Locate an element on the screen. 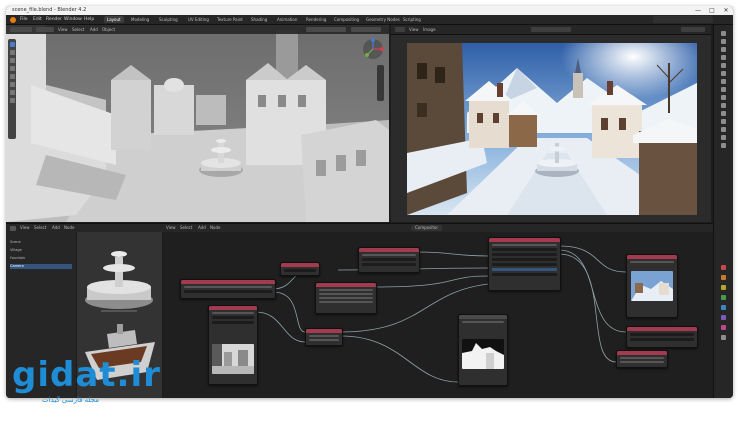 This screenshot has width=740, height=427. tab-uv-editing: UV Editing is located at coordinates (198, 19).